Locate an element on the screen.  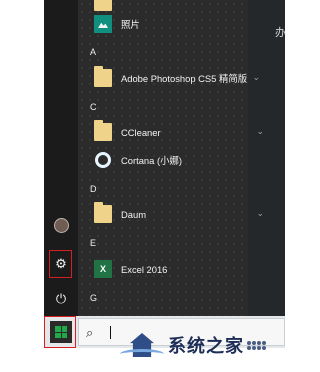
start-button is located at coordinates (61, 332).